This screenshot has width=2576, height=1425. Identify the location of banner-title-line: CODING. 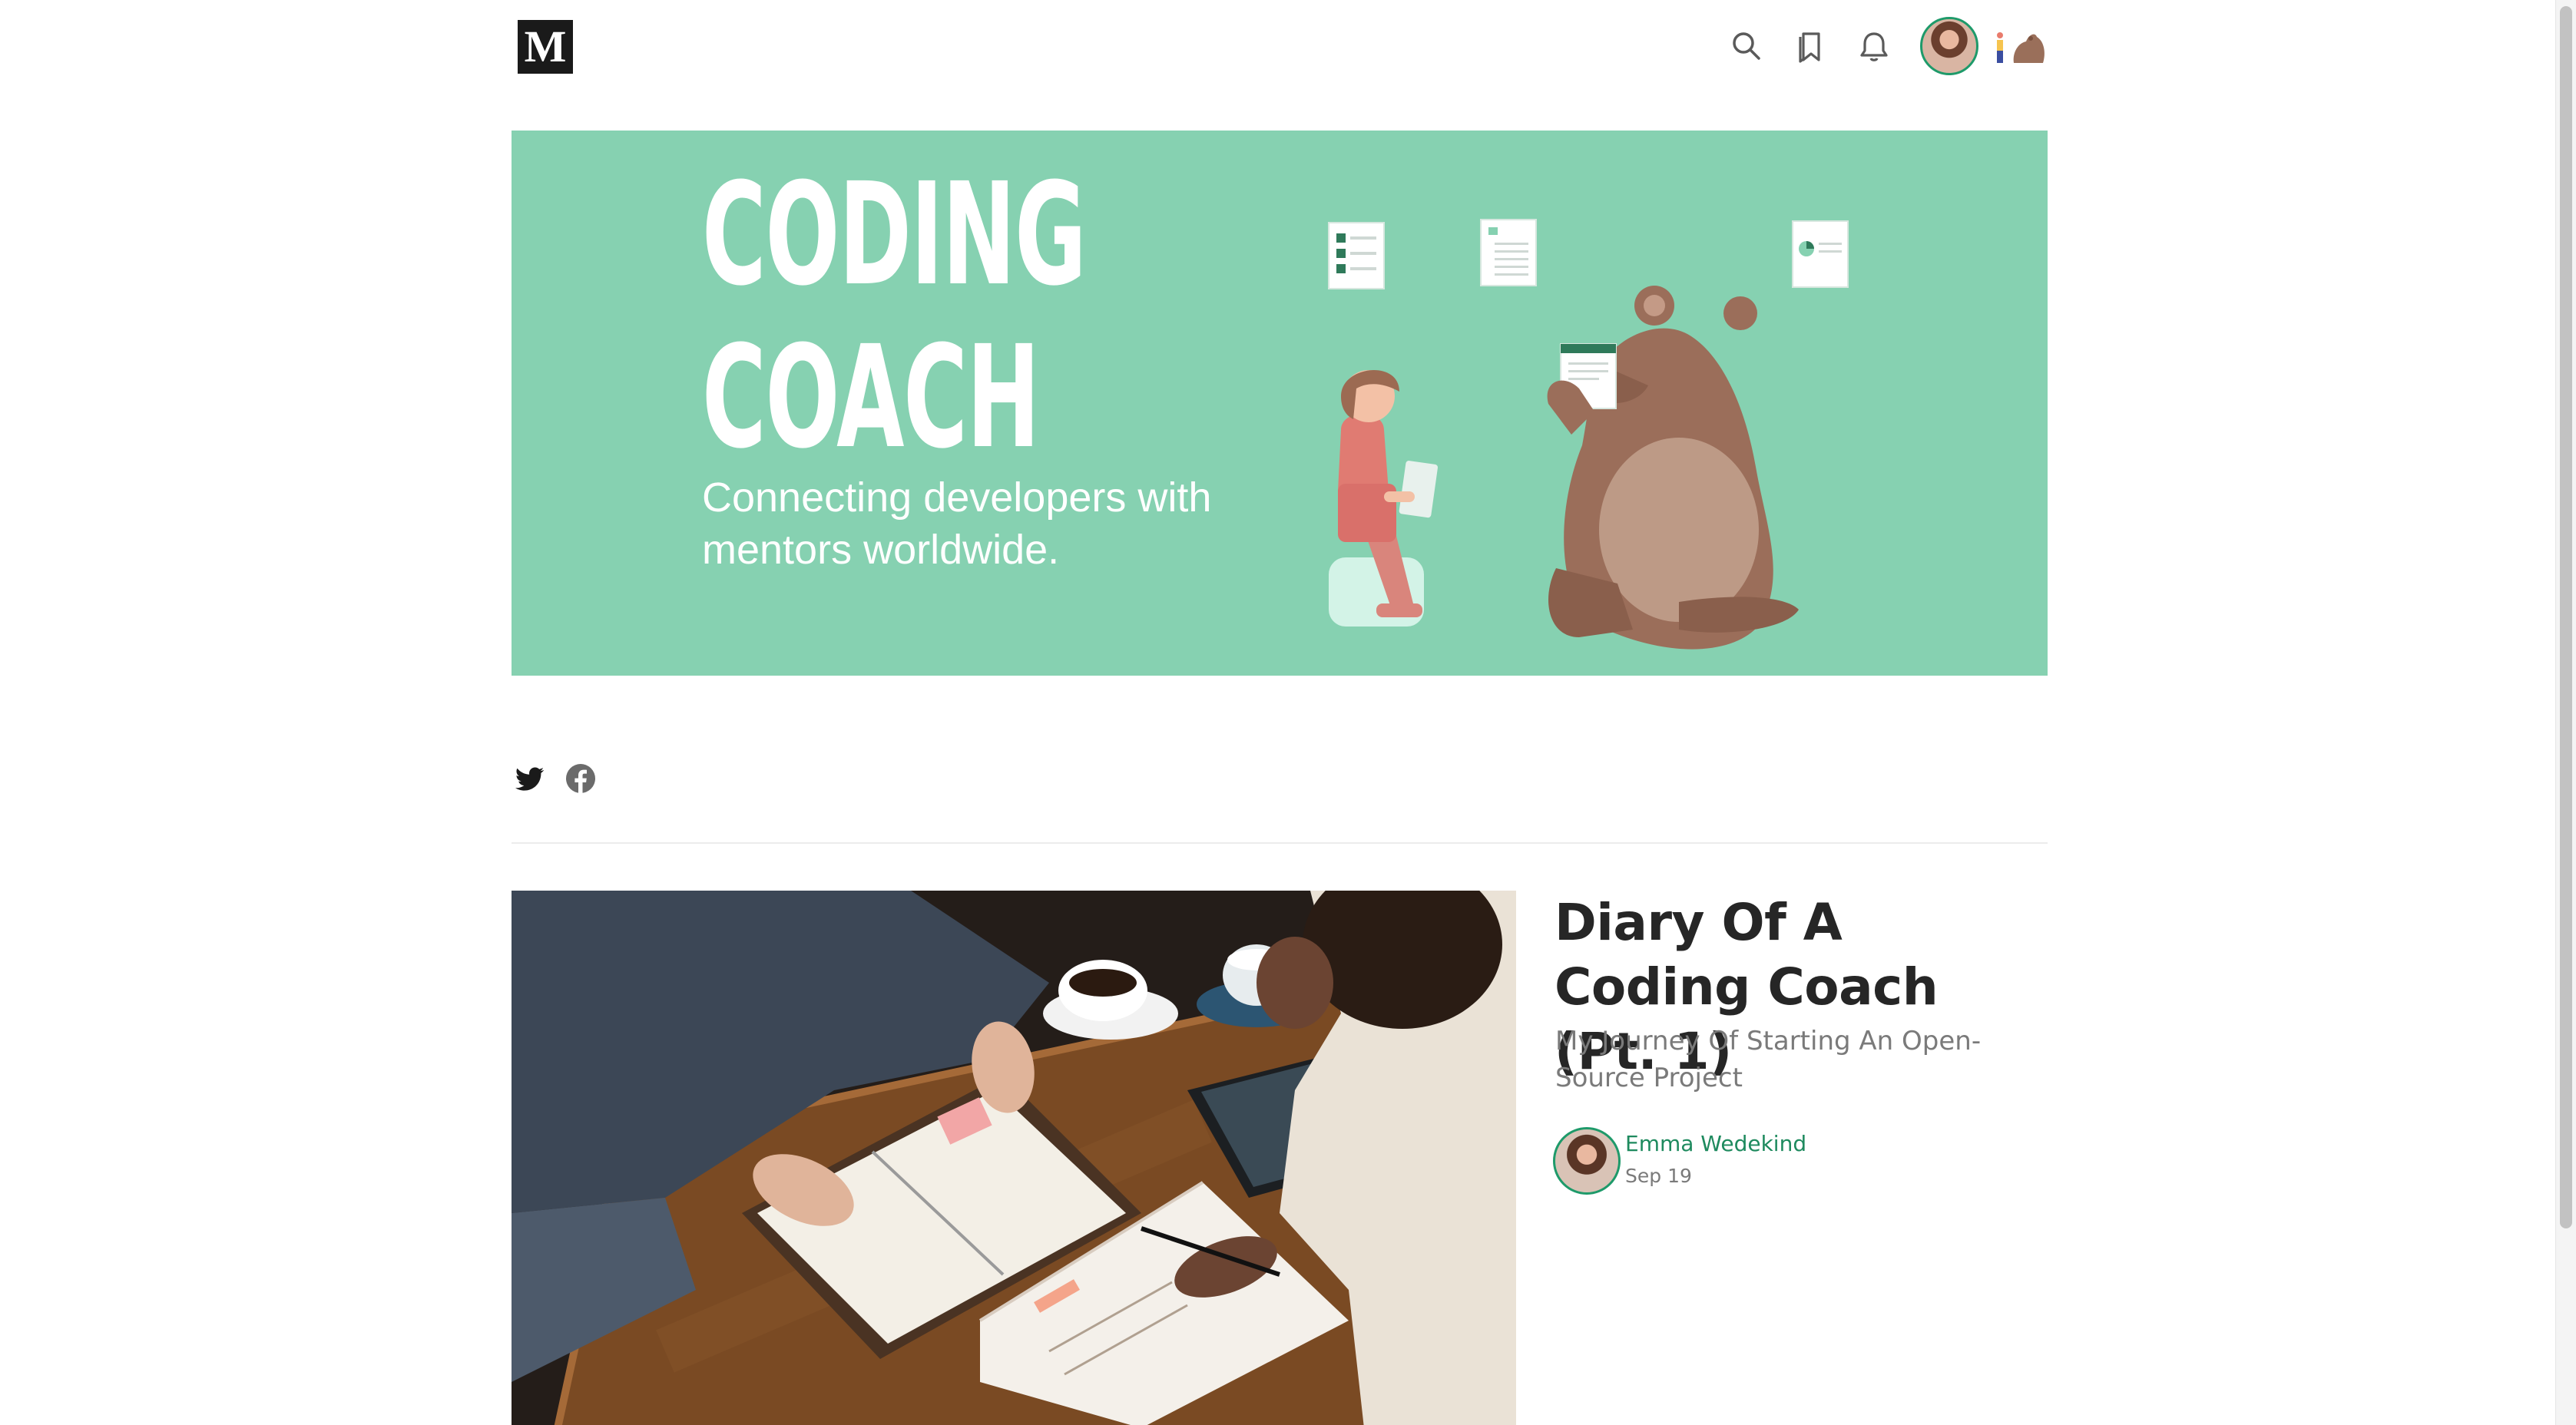
(894, 235).